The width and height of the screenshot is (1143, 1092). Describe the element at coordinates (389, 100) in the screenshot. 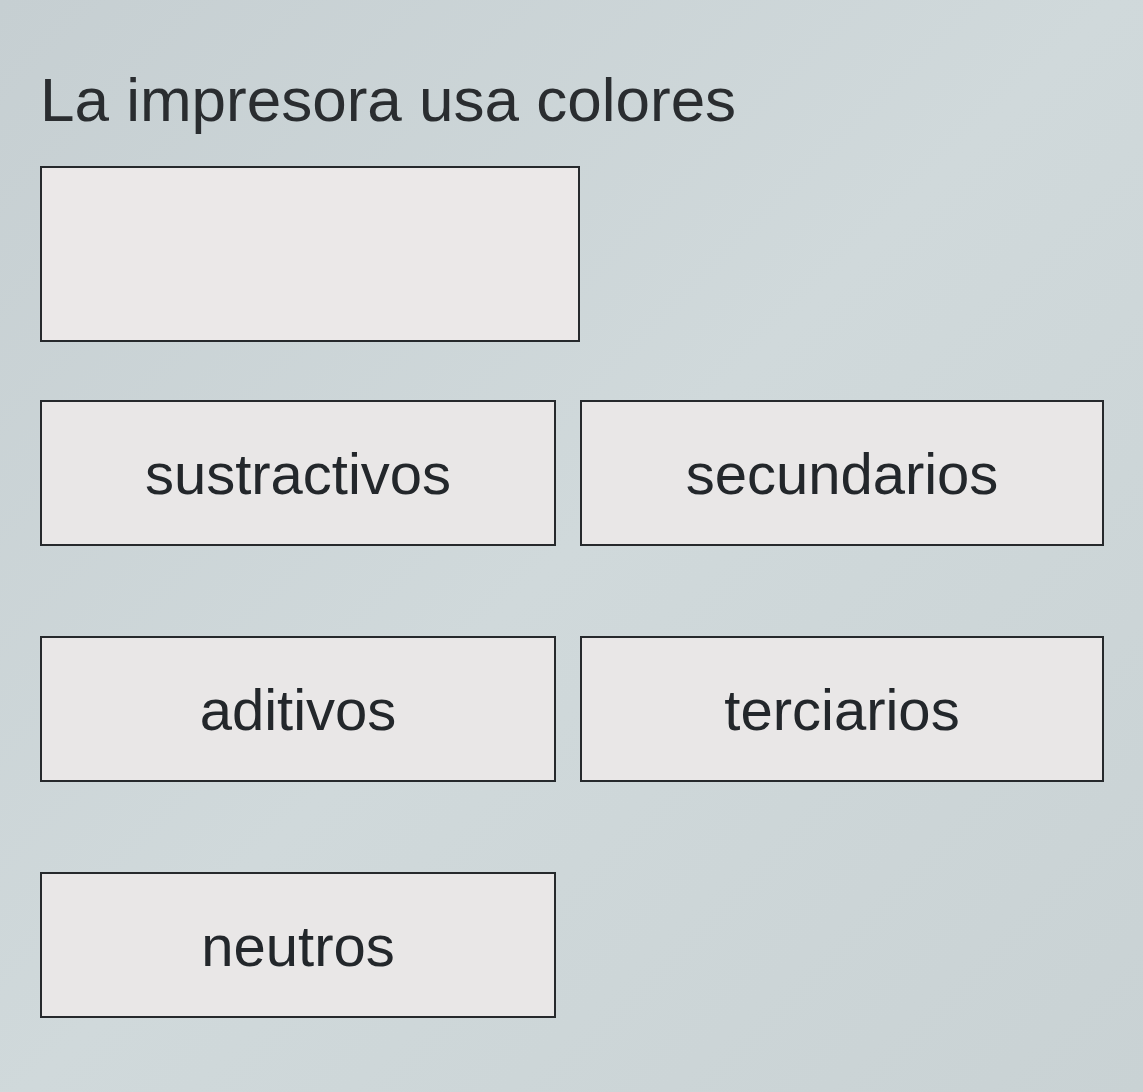

I see `question-text: La impresora usa colores` at that location.